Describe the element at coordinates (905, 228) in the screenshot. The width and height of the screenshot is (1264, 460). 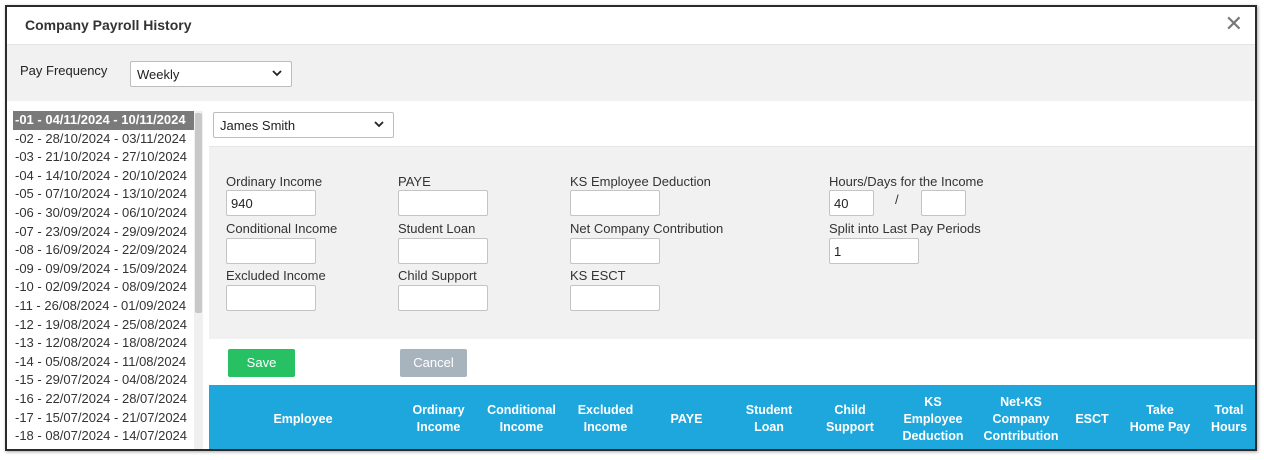
I see `split-periods-label: Split into Last Pay Periods` at that location.